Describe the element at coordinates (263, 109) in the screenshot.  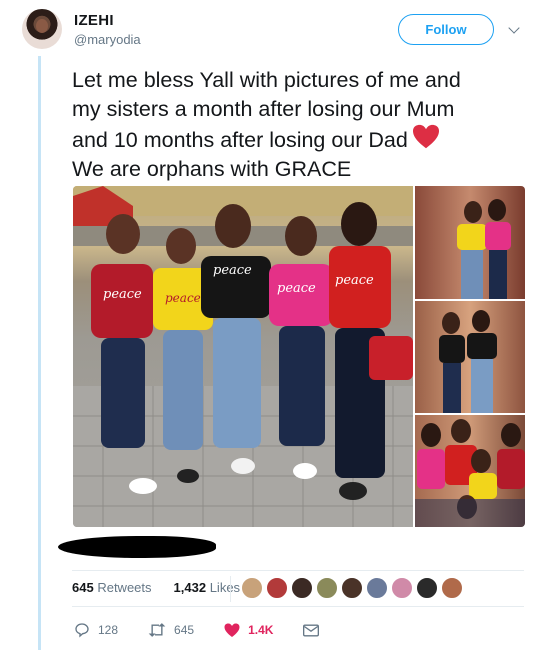
I see `tweet-line: my sisters a month after losing our Mum` at that location.